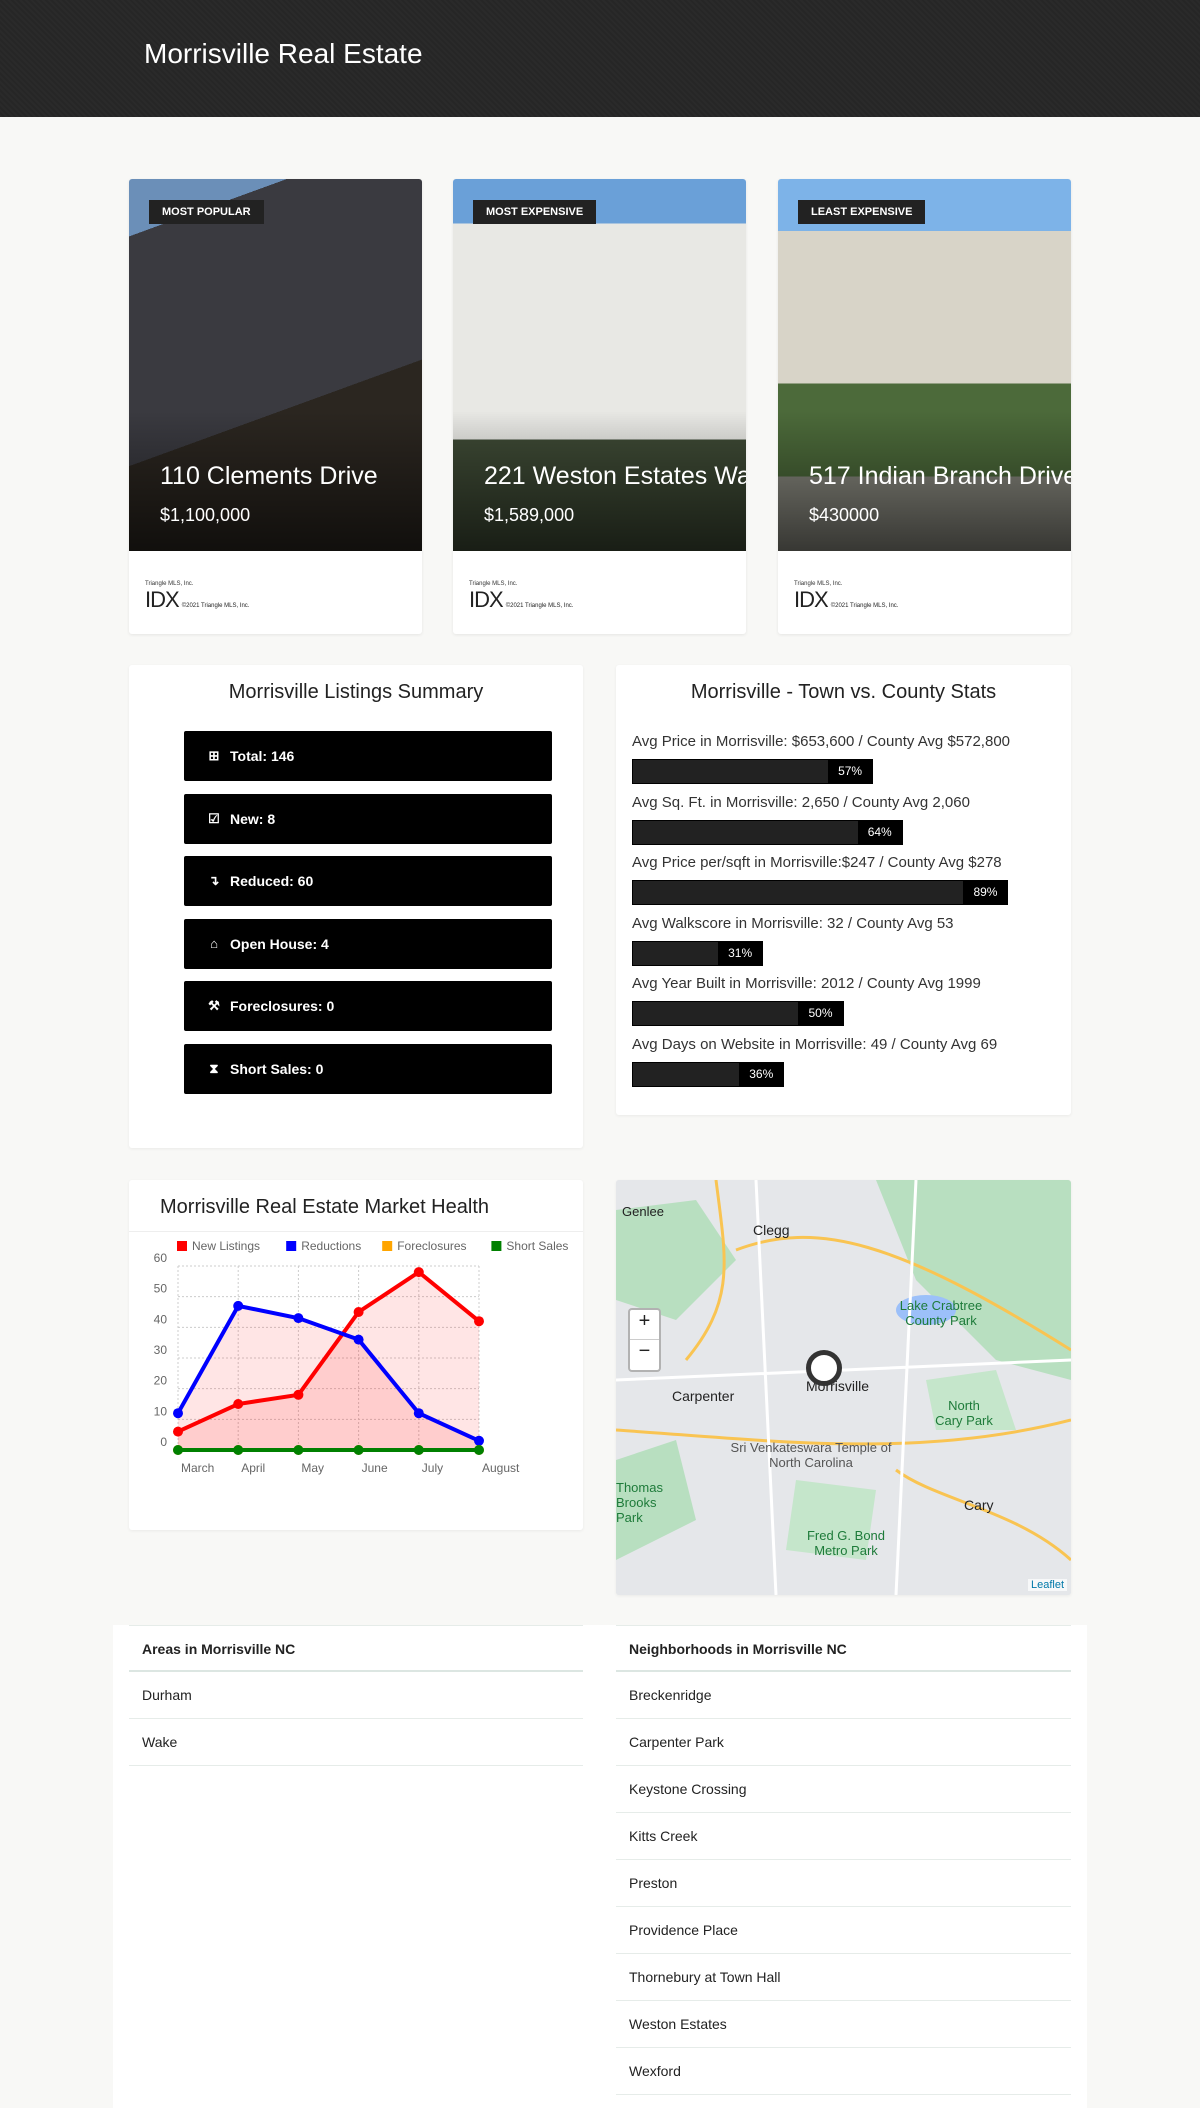 The width and height of the screenshot is (1200, 2108). Describe the element at coordinates (761, 1074) in the screenshot. I see `stat-percent: 36%` at that location.